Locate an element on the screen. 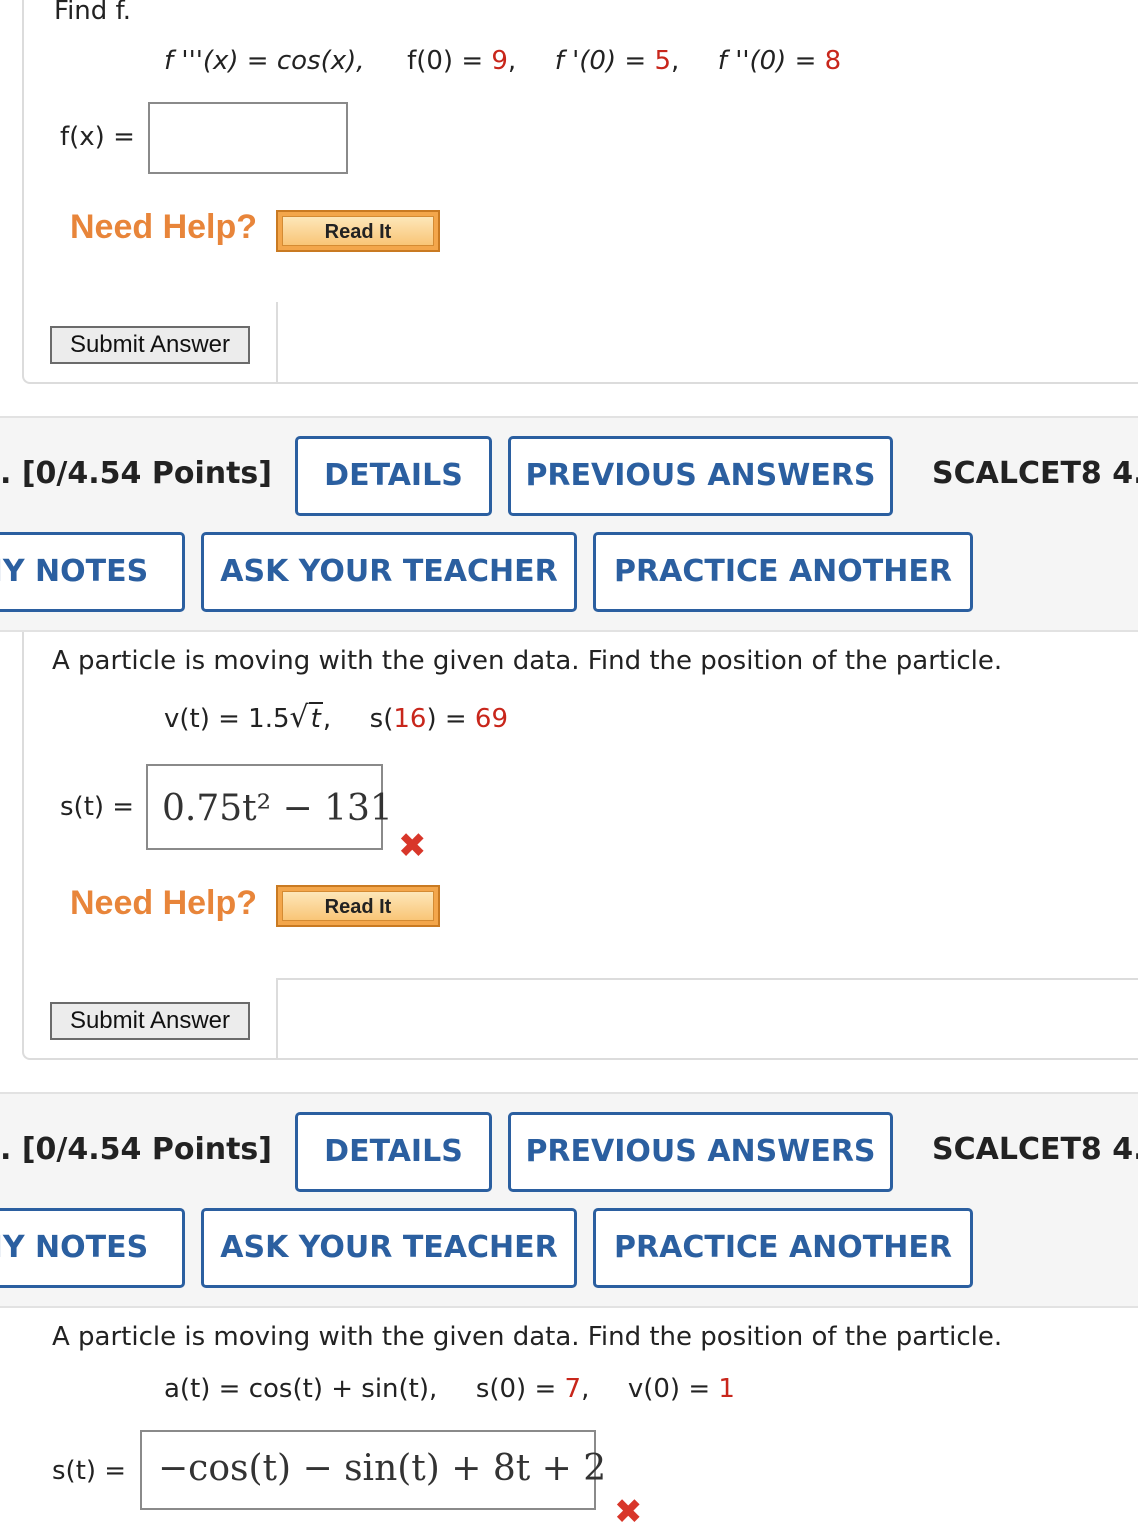 This screenshot has width=1138, height=1532. question-2-answer-input: 0.75t² − 131 is located at coordinates (269, 807).